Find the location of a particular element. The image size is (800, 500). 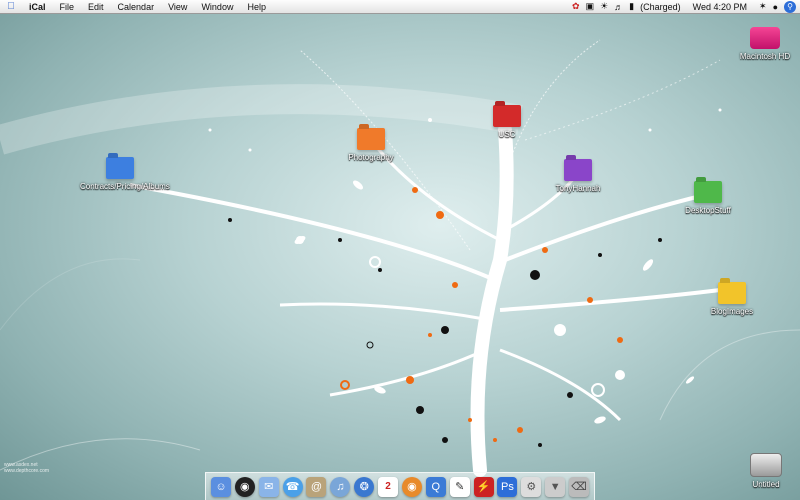

drive-label: Untitled is located at coordinates (766, 484).